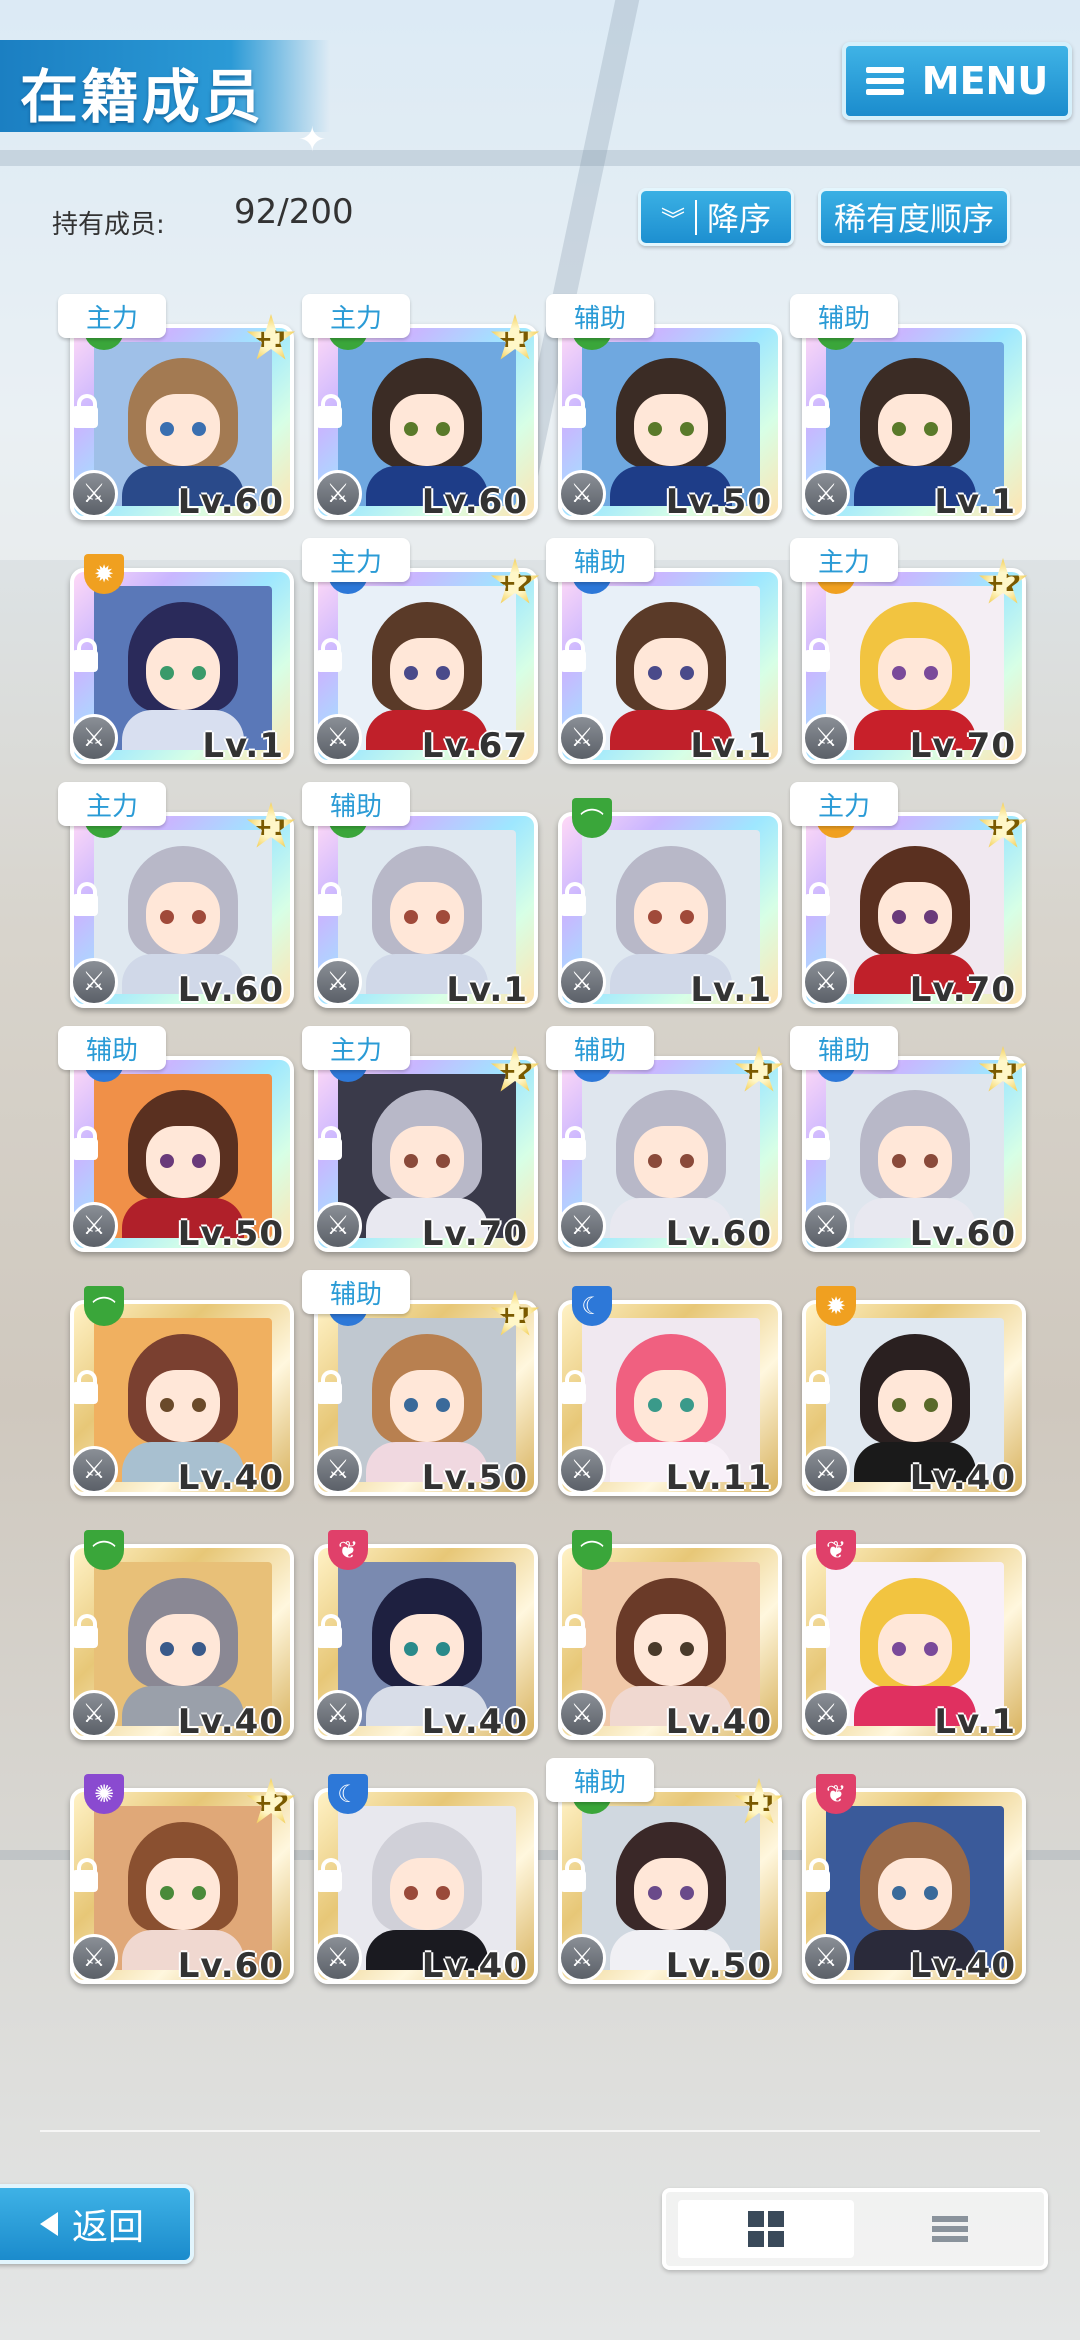 Image resolution: width=1080 pixels, height=2340 pixels. I want to click on member-card: ⌒ ⚔ Lv.1, so click(670, 902).